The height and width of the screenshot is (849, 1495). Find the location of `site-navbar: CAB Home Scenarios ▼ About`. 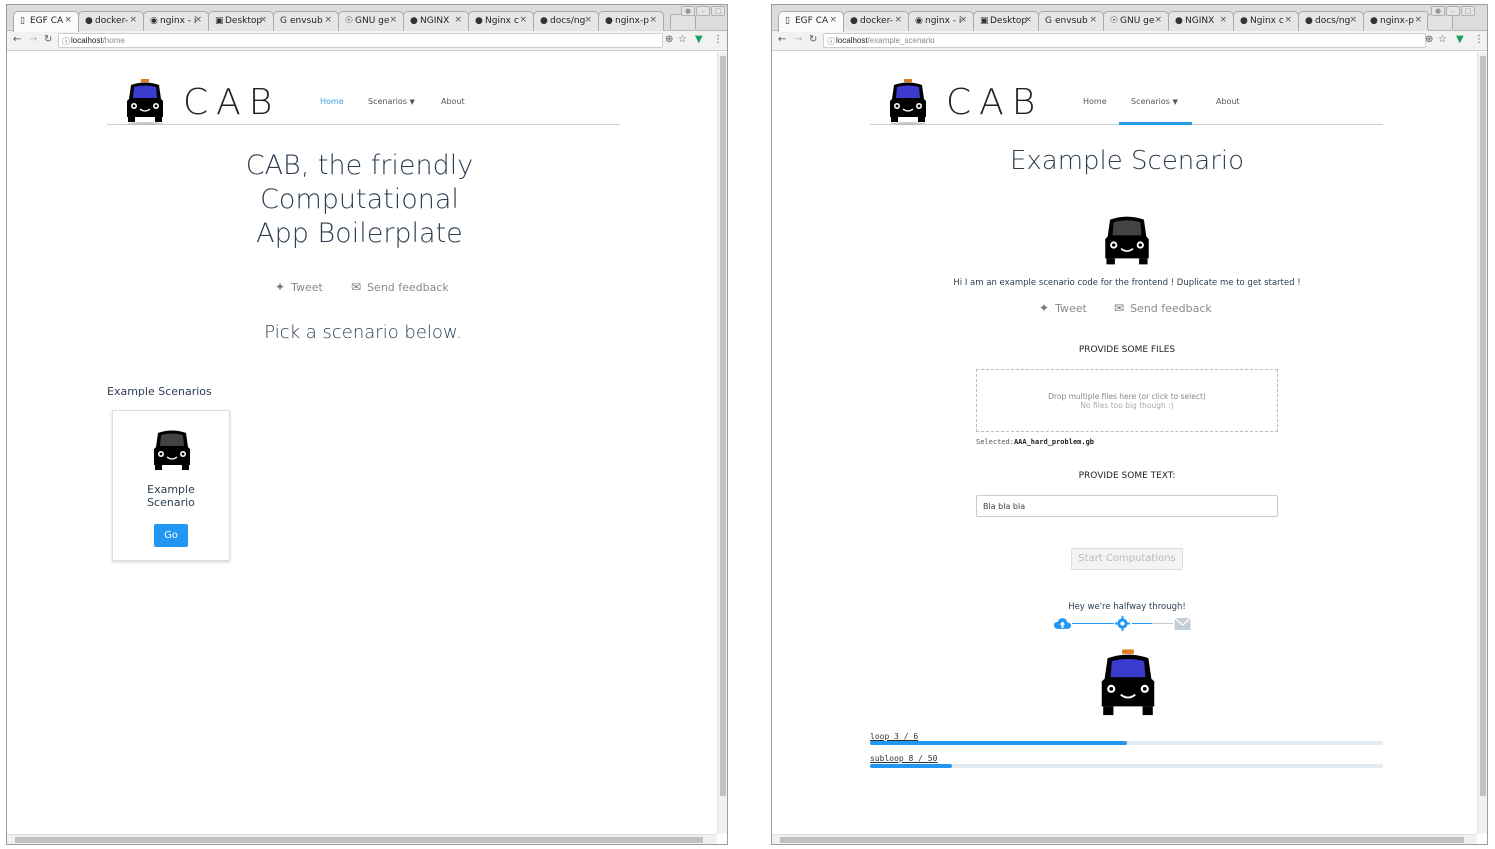

site-navbar: CAB Home Scenarios ▼ About is located at coordinates (363, 102).